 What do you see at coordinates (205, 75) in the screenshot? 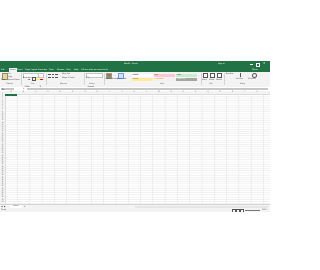
I see `insert-cells-icon` at bounding box center [205, 75].